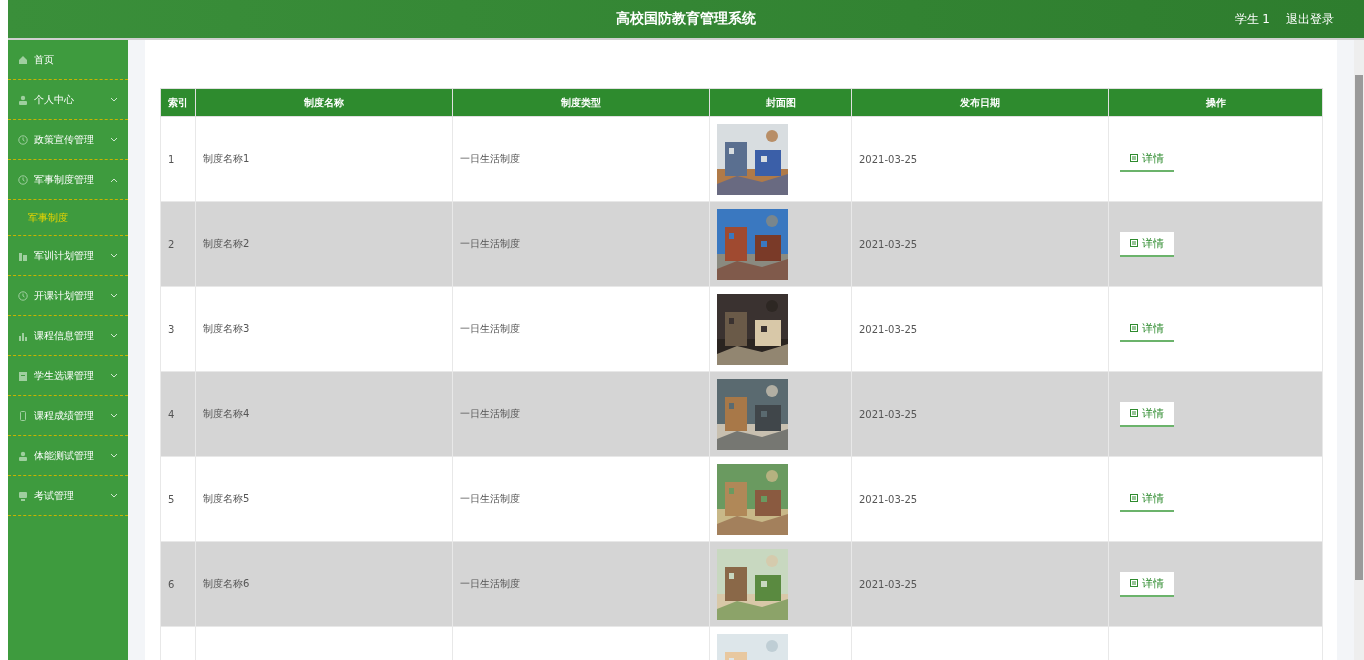  Describe the element at coordinates (686, 19) in the screenshot. I see `system-title: 高校国防教育管理系统` at that location.